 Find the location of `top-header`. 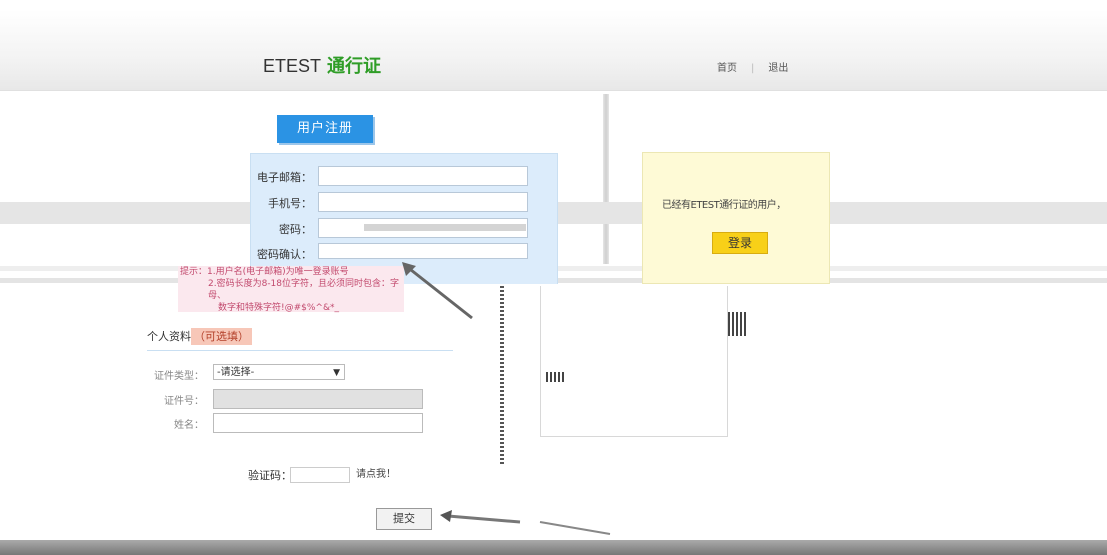

top-header is located at coordinates (553, 50).